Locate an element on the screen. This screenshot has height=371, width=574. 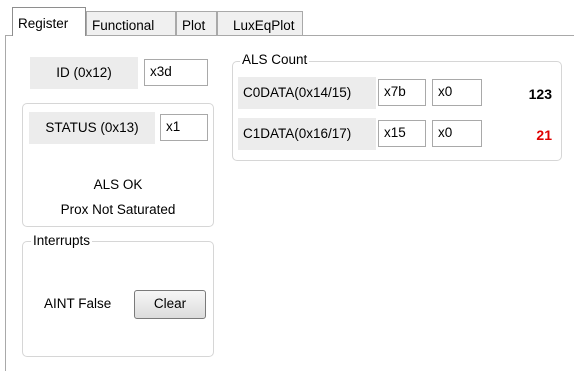
als-status-text: ALS OK is located at coordinates (118, 184).